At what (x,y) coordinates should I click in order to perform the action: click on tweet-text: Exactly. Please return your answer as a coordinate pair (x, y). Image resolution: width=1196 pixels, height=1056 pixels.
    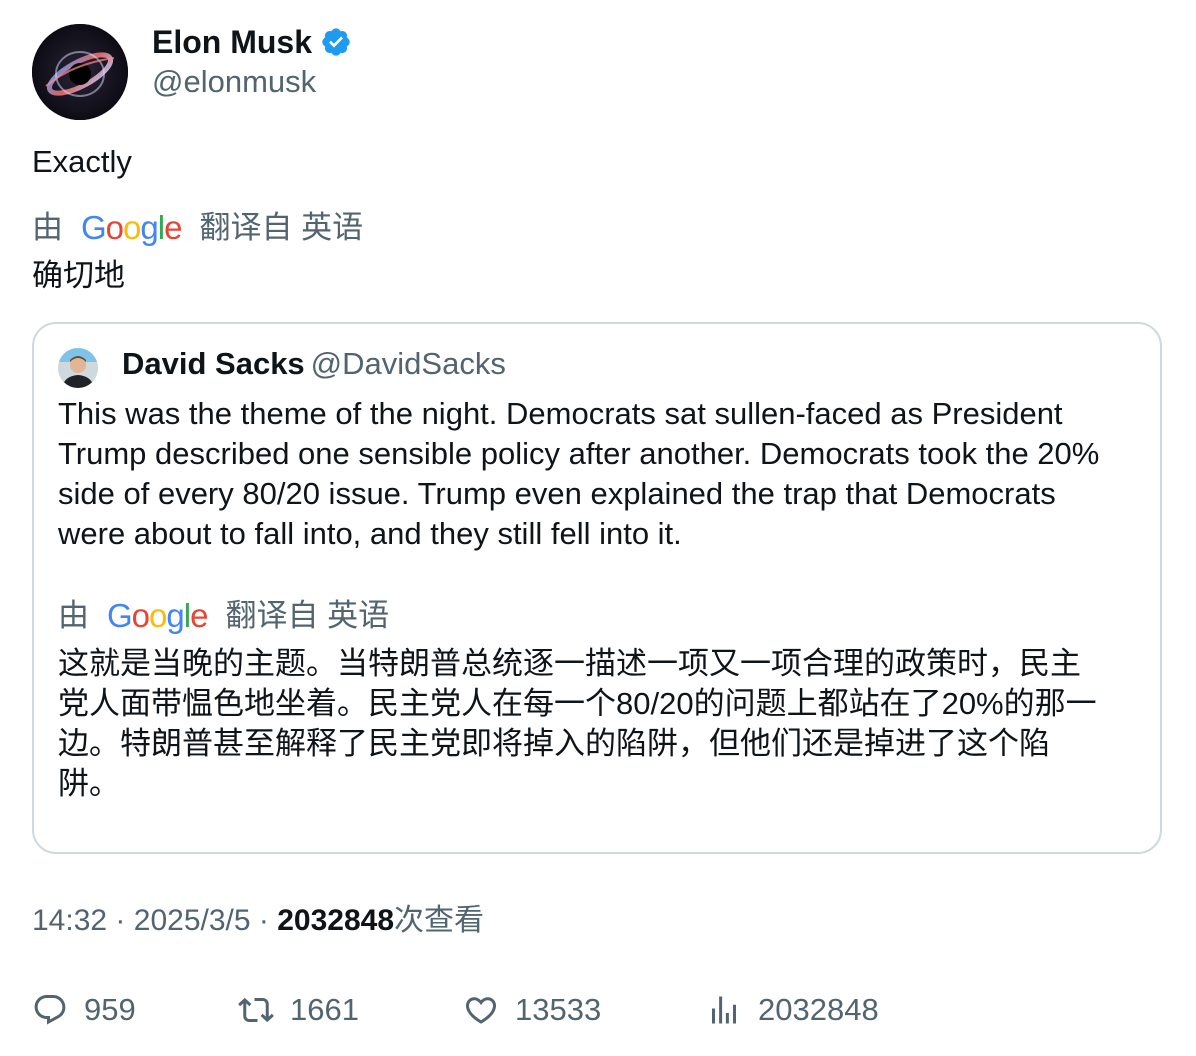
    Looking at the image, I should click on (82, 161).